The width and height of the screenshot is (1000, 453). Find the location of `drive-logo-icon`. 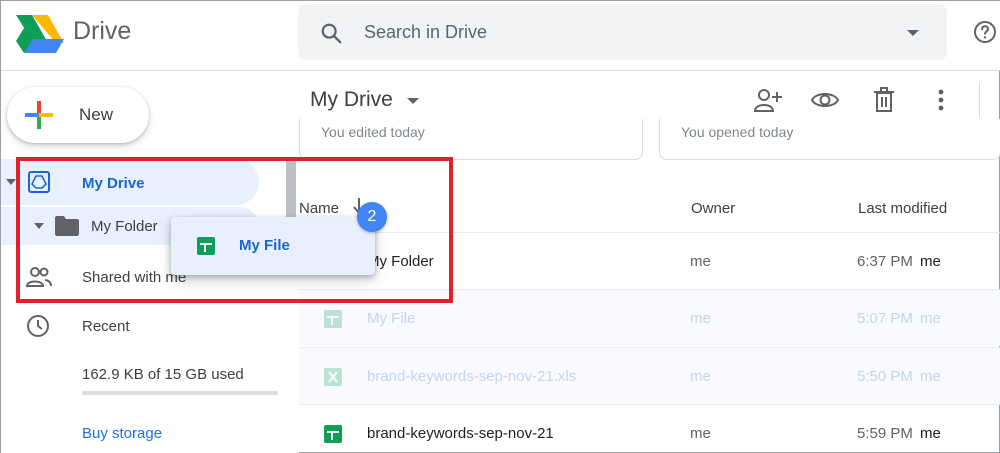

drive-logo-icon is located at coordinates (40, 34).